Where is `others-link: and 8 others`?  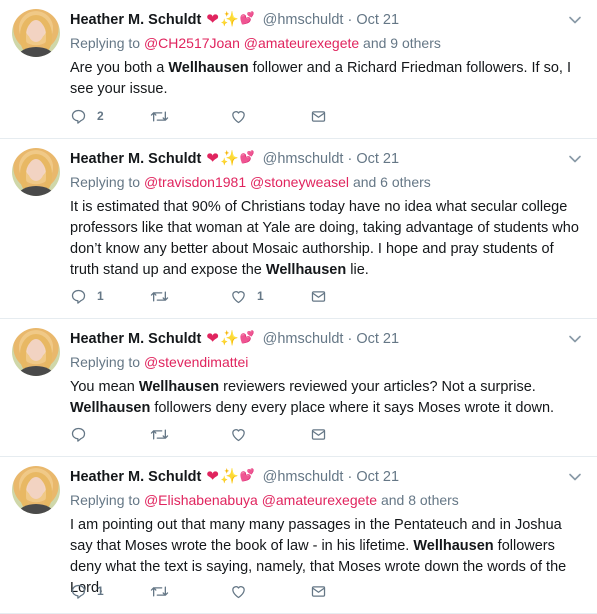
others-link: and 8 others is located at coordinates (420, 500).